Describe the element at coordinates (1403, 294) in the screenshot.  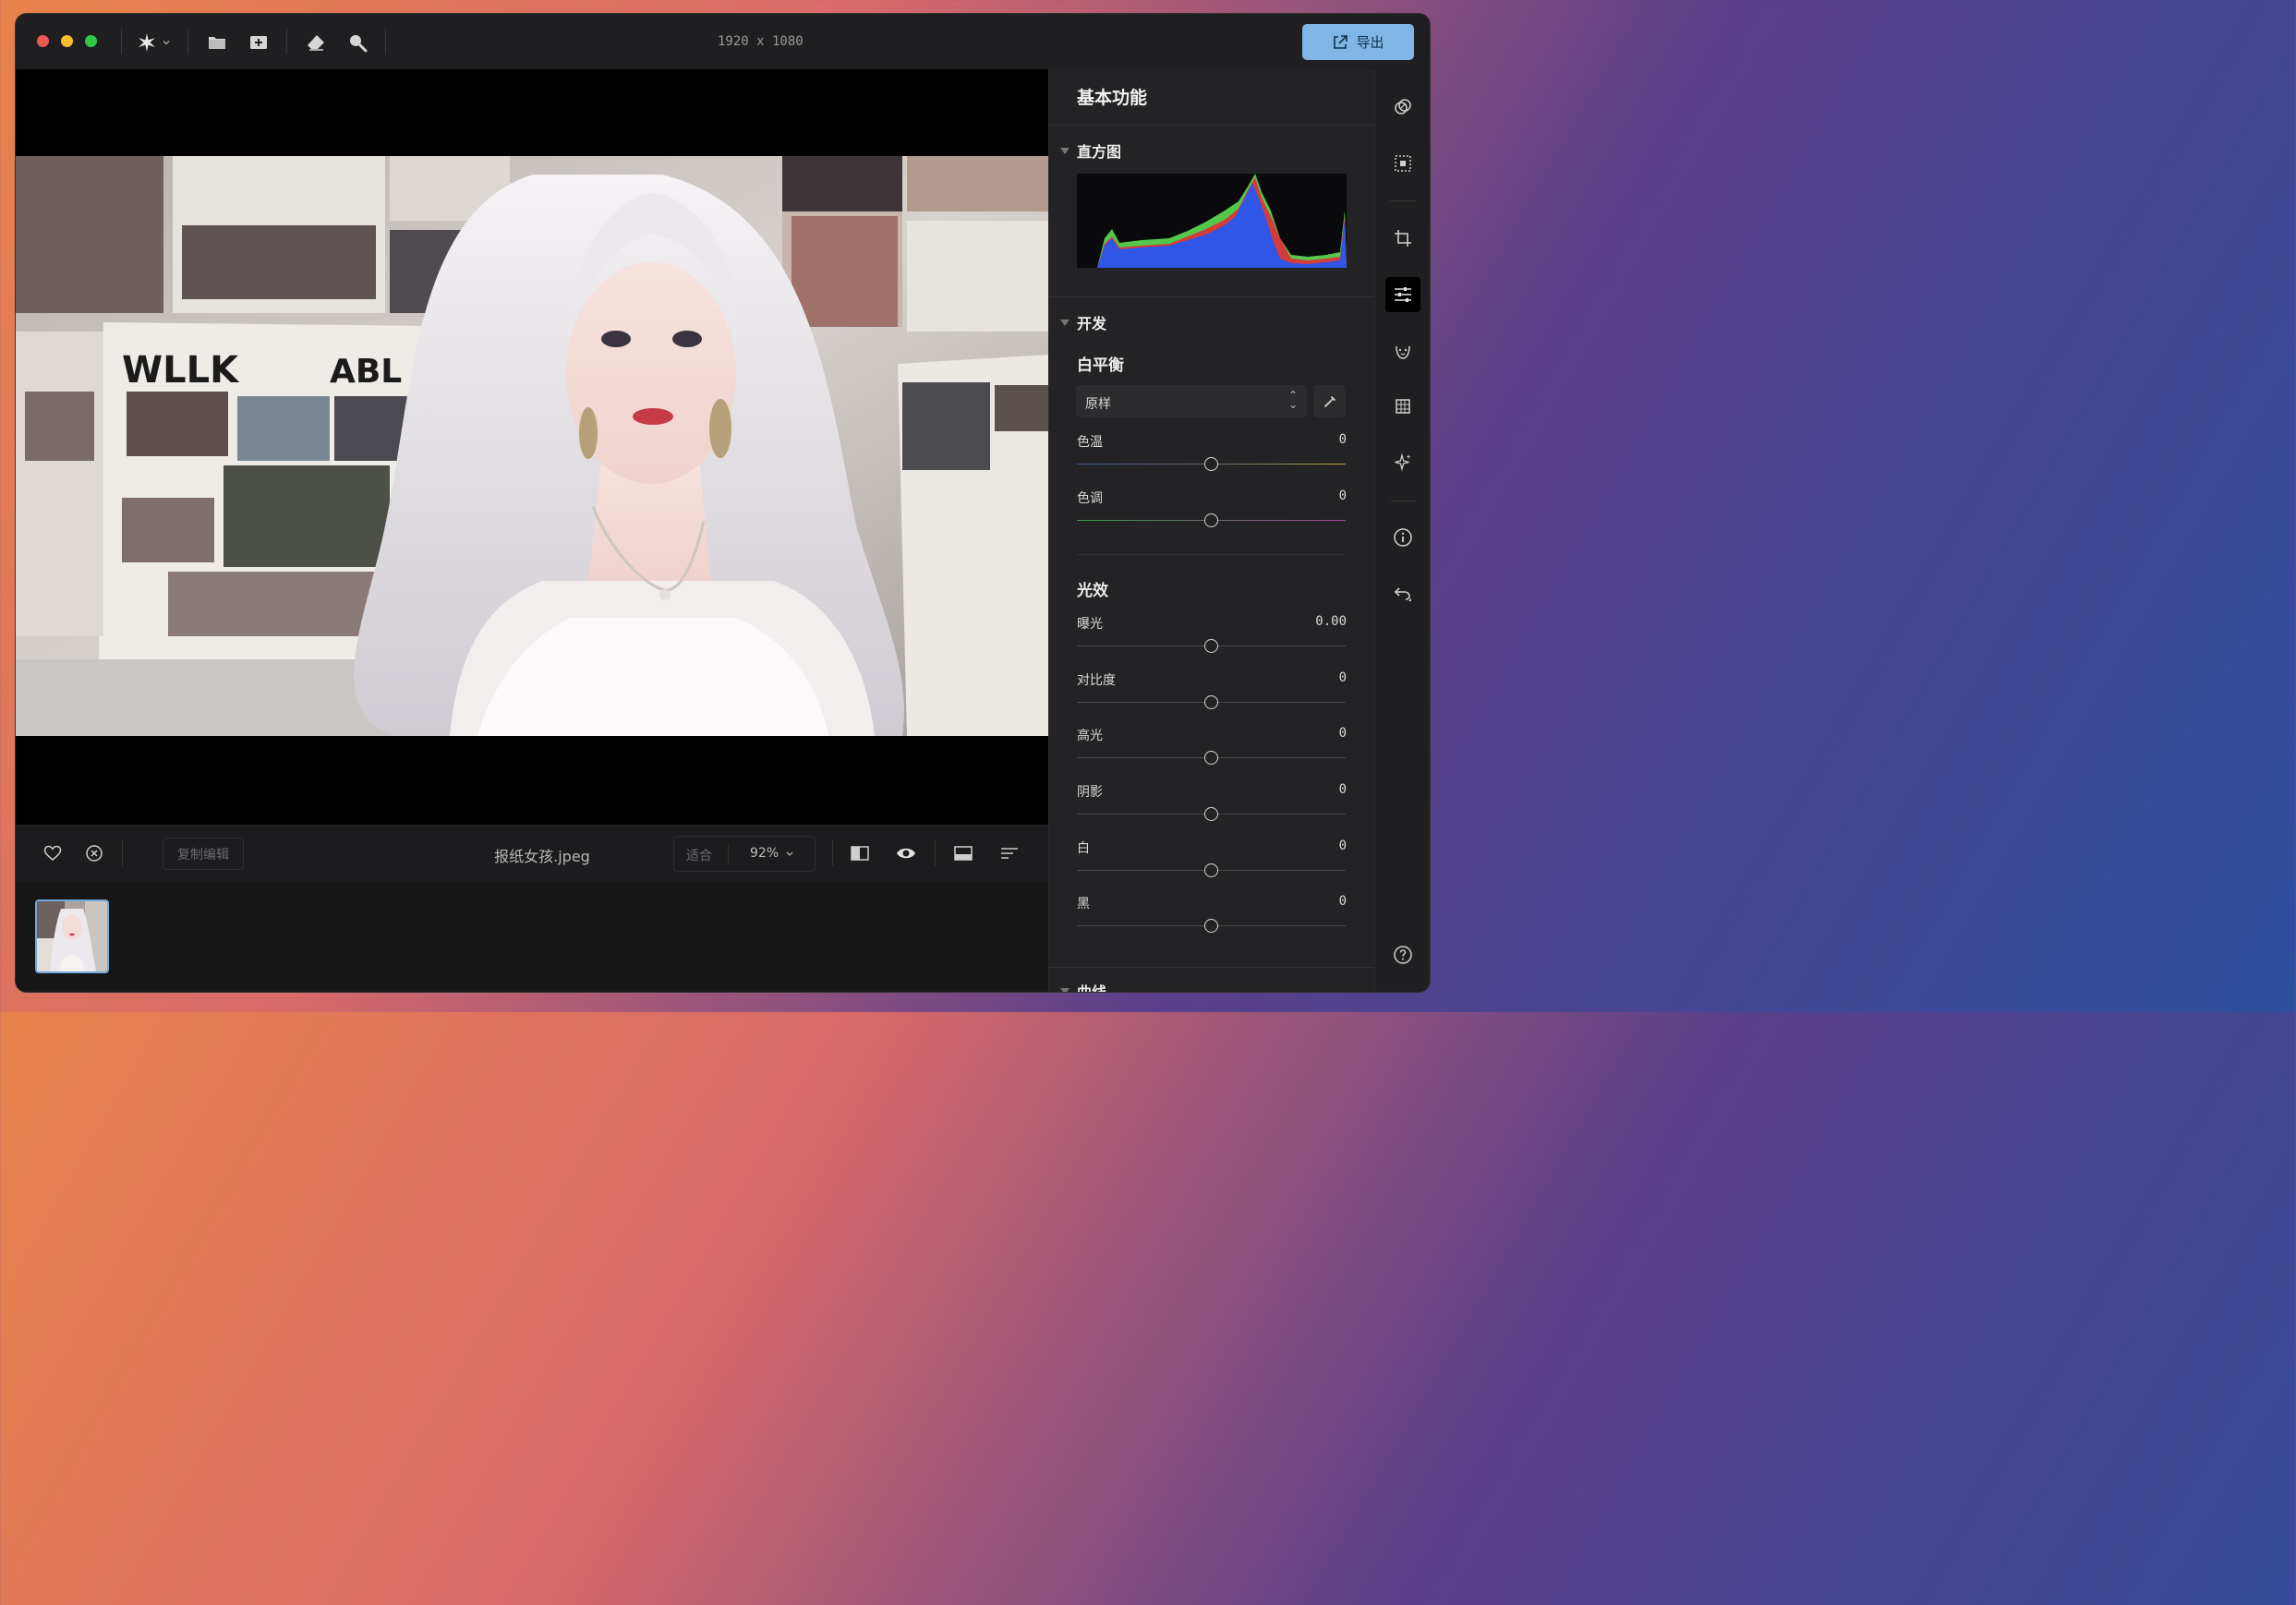
I see `adjustments-icon` at that location.